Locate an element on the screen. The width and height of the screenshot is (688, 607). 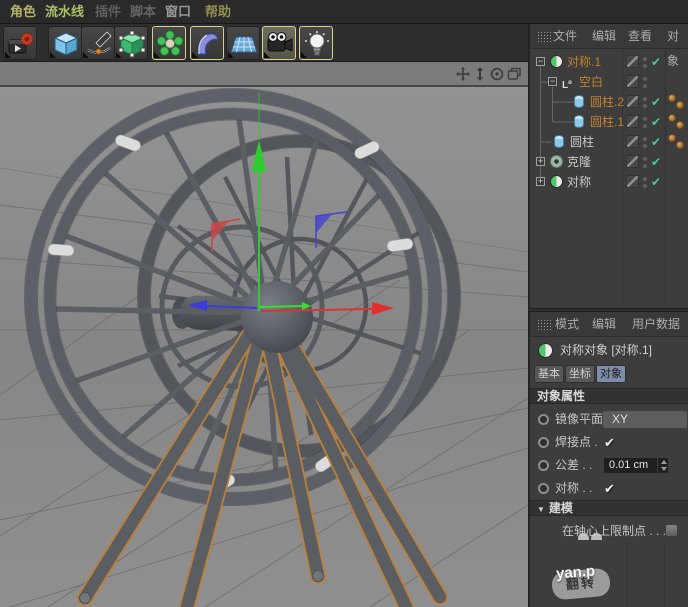
render-settings-icon is located at coordinates (20, 43).